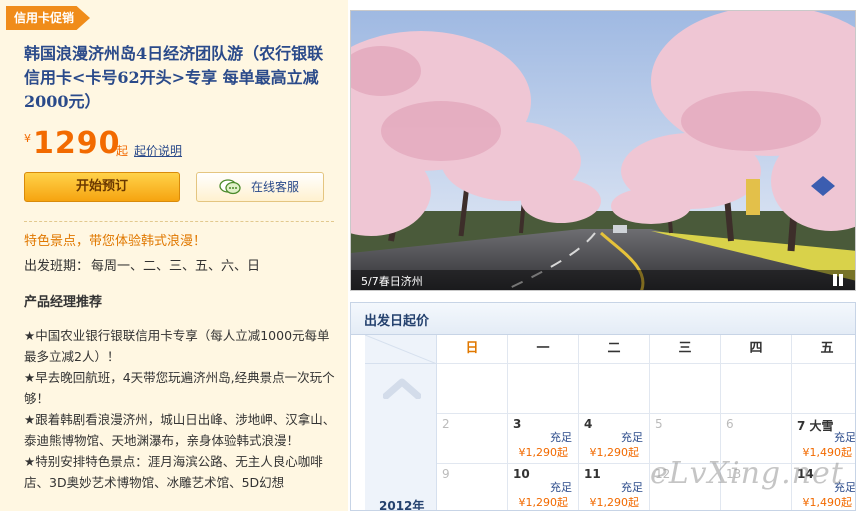  Describe the element at coordinates (77, 143) in the screenshot. I see `price-value: 1290` at that location.